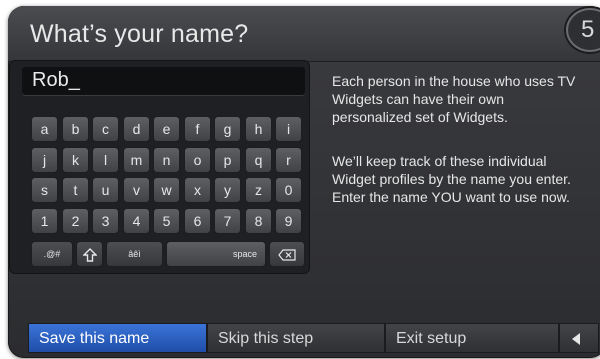  I want to click on key-c: c, so click(105, 129).